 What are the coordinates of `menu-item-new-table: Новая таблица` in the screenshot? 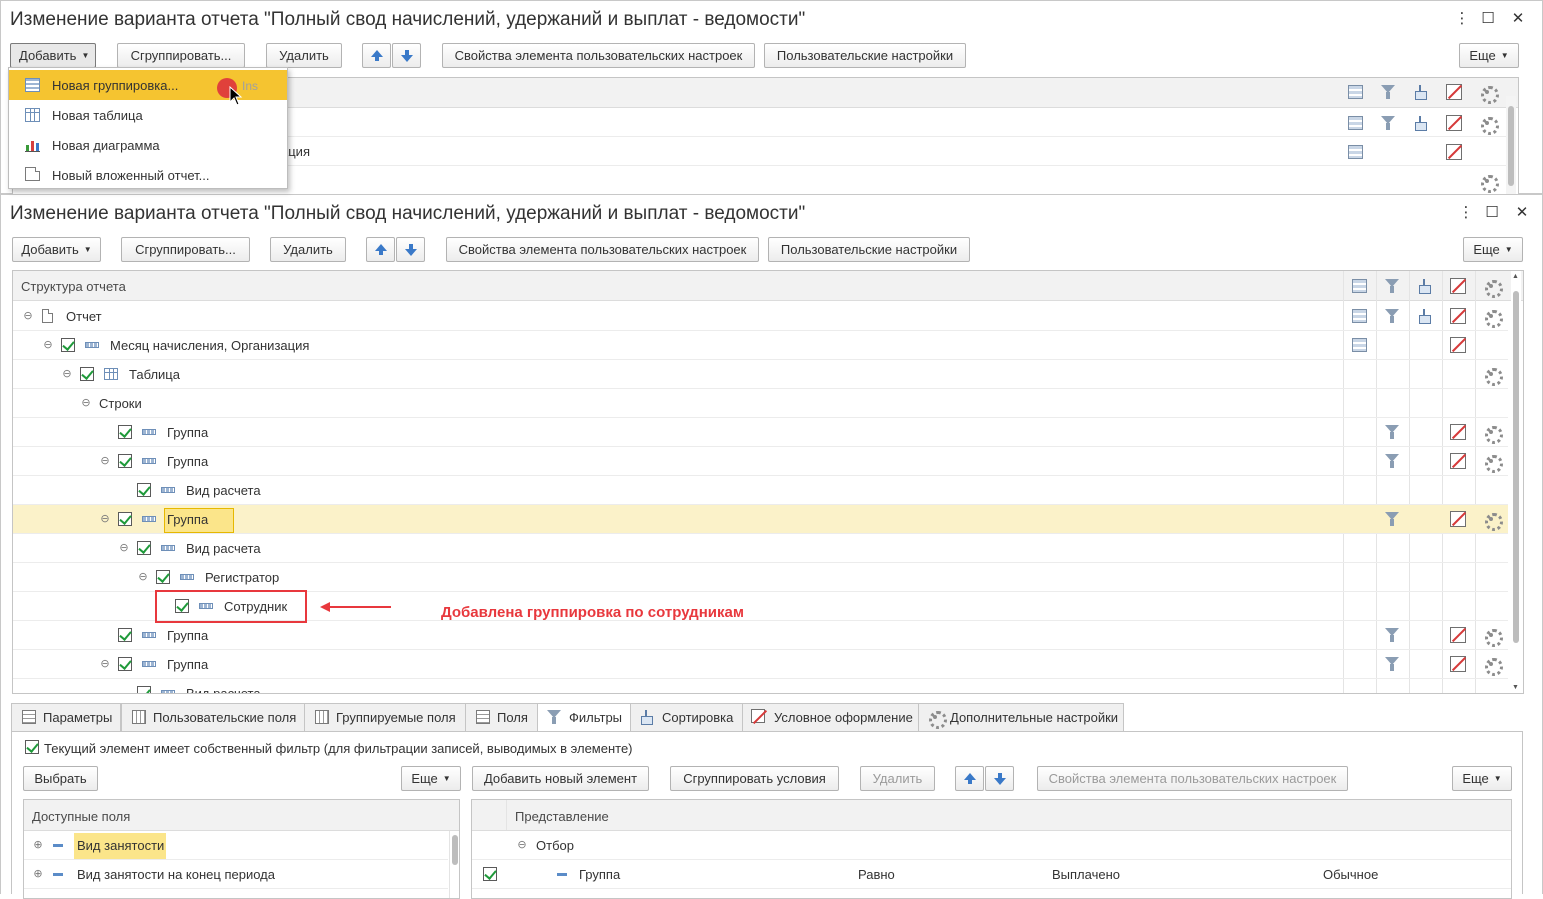 It's located at (148, 115).